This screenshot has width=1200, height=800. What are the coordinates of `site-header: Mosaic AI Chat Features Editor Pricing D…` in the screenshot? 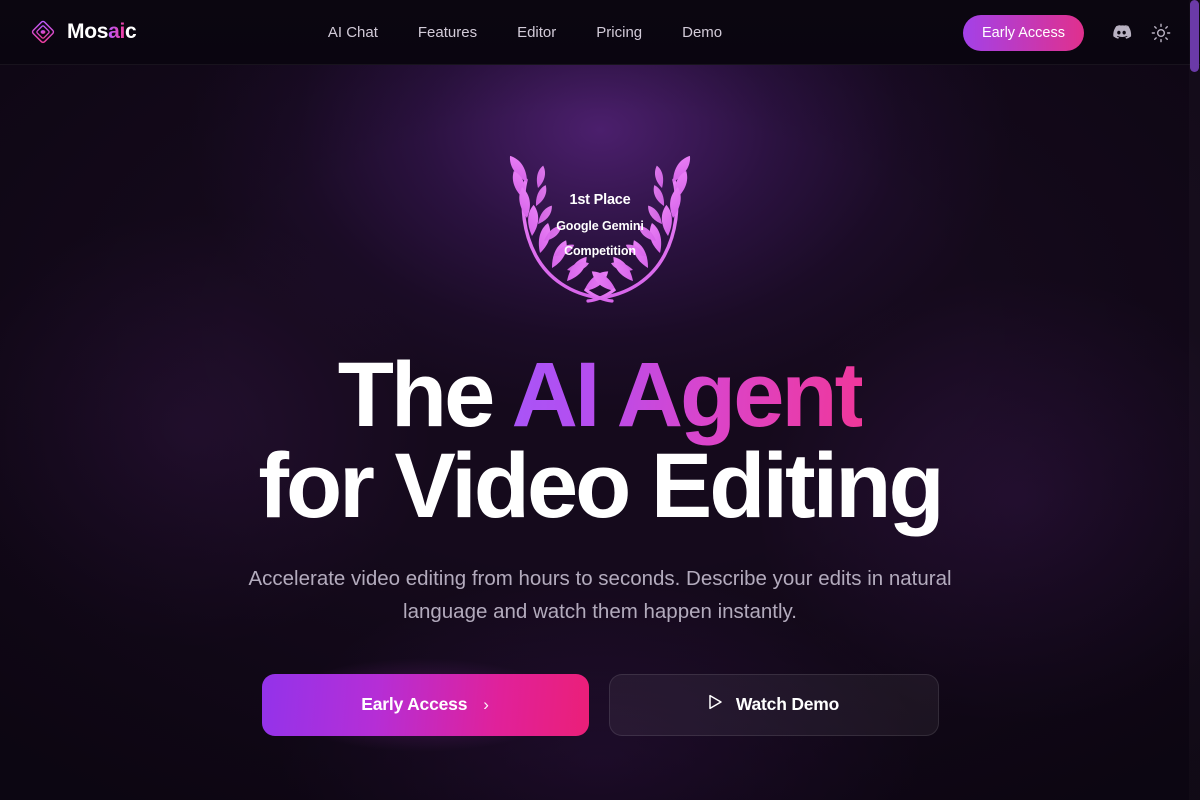 It's located at (600, 32).